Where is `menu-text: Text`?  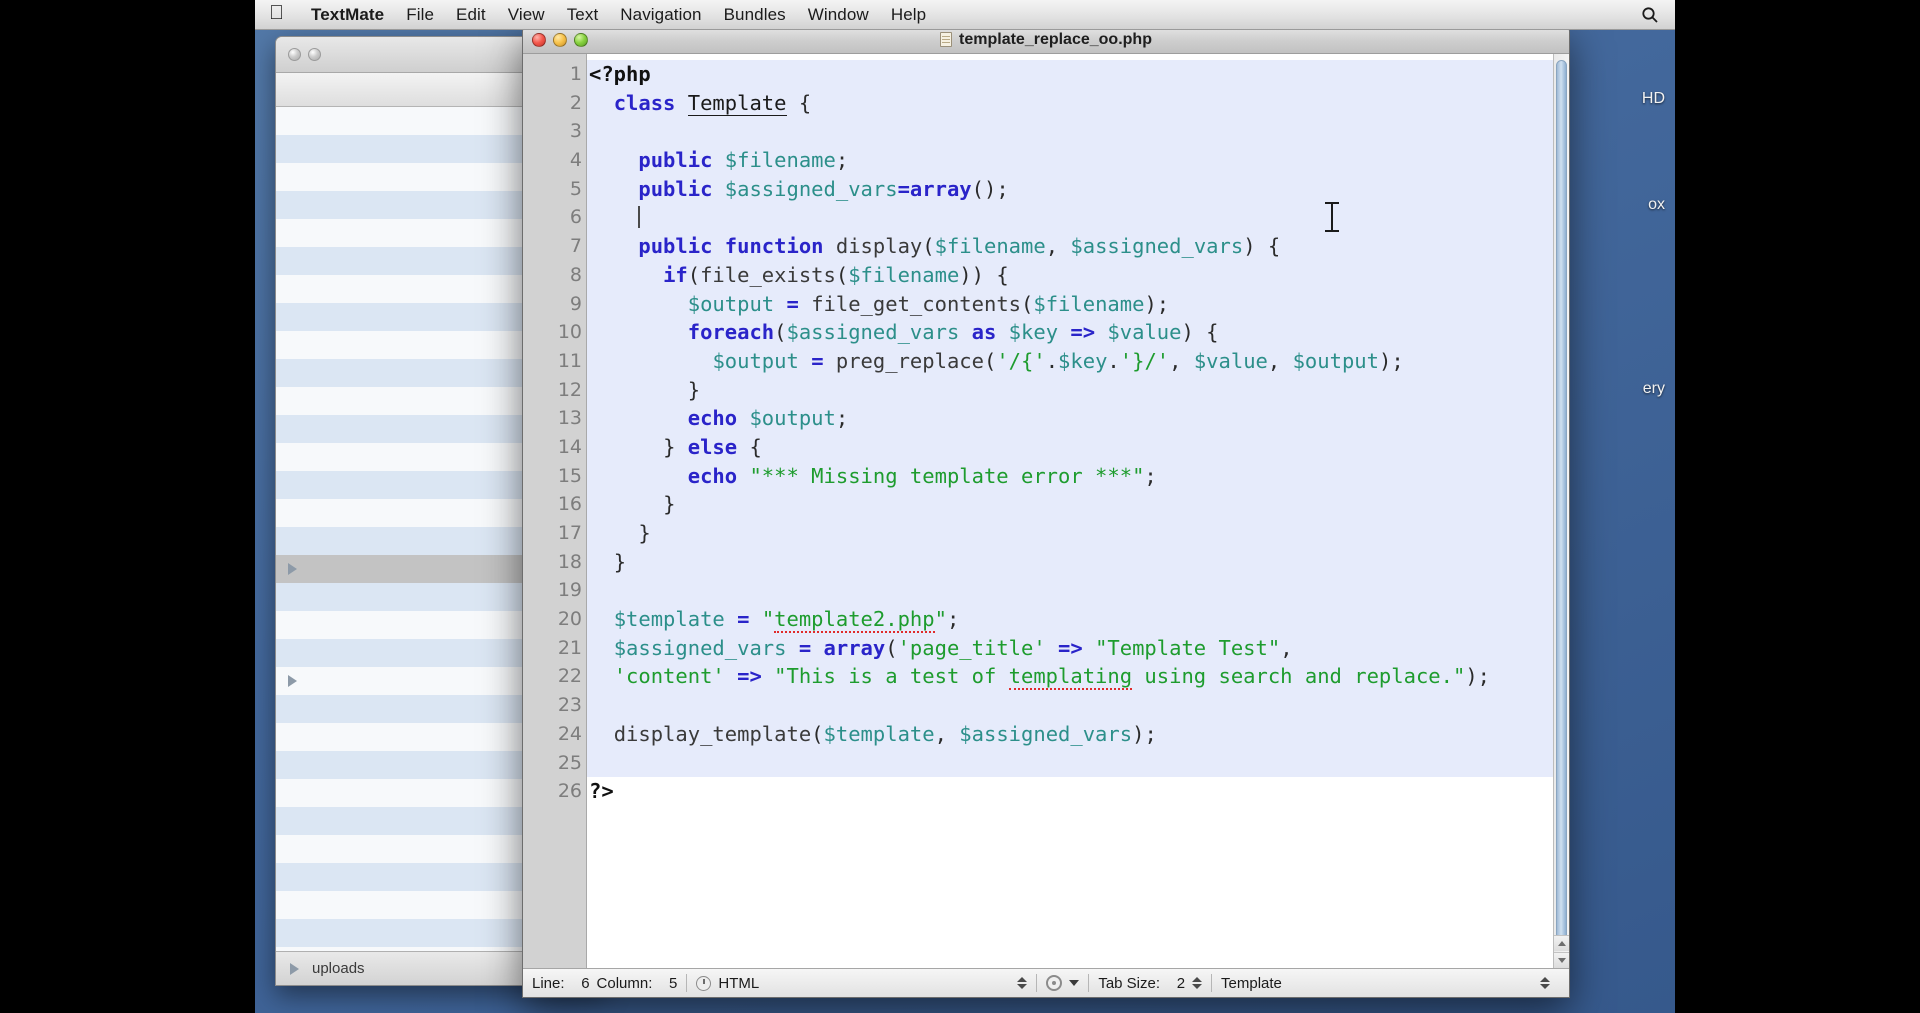
menu-text: Text is located at coordinates (583, 15).